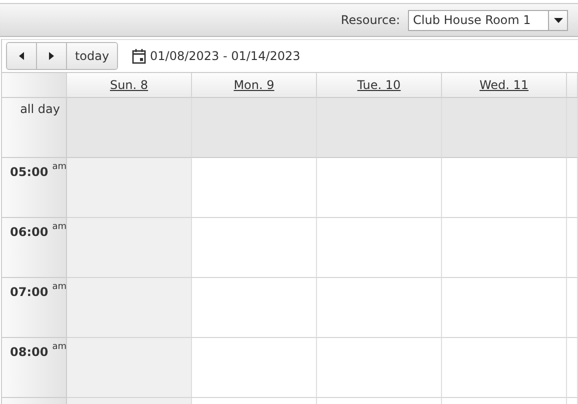 The width and height of the screenshot is (578, 404). Describe the element at coordinates (29, 352) in the screenshot. I see `hour-label: 08:00` at that location.